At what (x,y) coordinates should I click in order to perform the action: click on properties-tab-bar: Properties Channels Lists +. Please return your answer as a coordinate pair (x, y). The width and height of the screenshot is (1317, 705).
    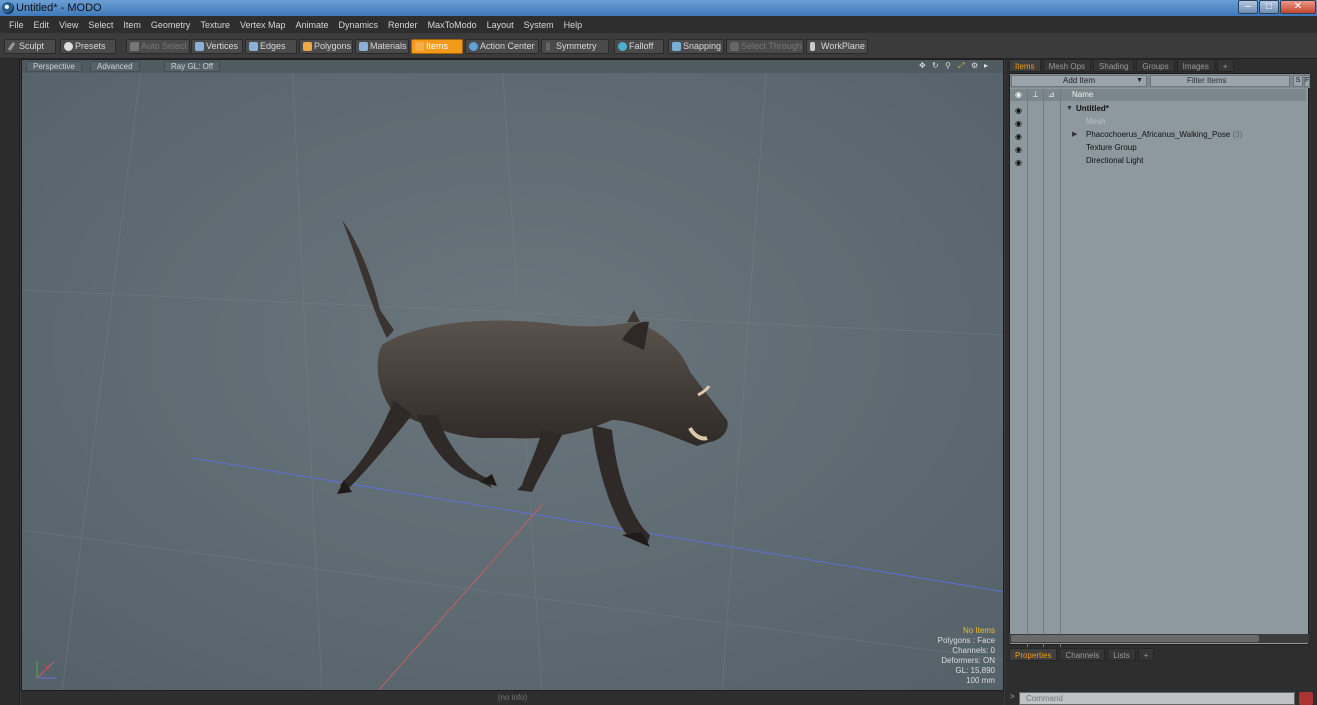
    Looking at the image, I should click on (1162, 654).